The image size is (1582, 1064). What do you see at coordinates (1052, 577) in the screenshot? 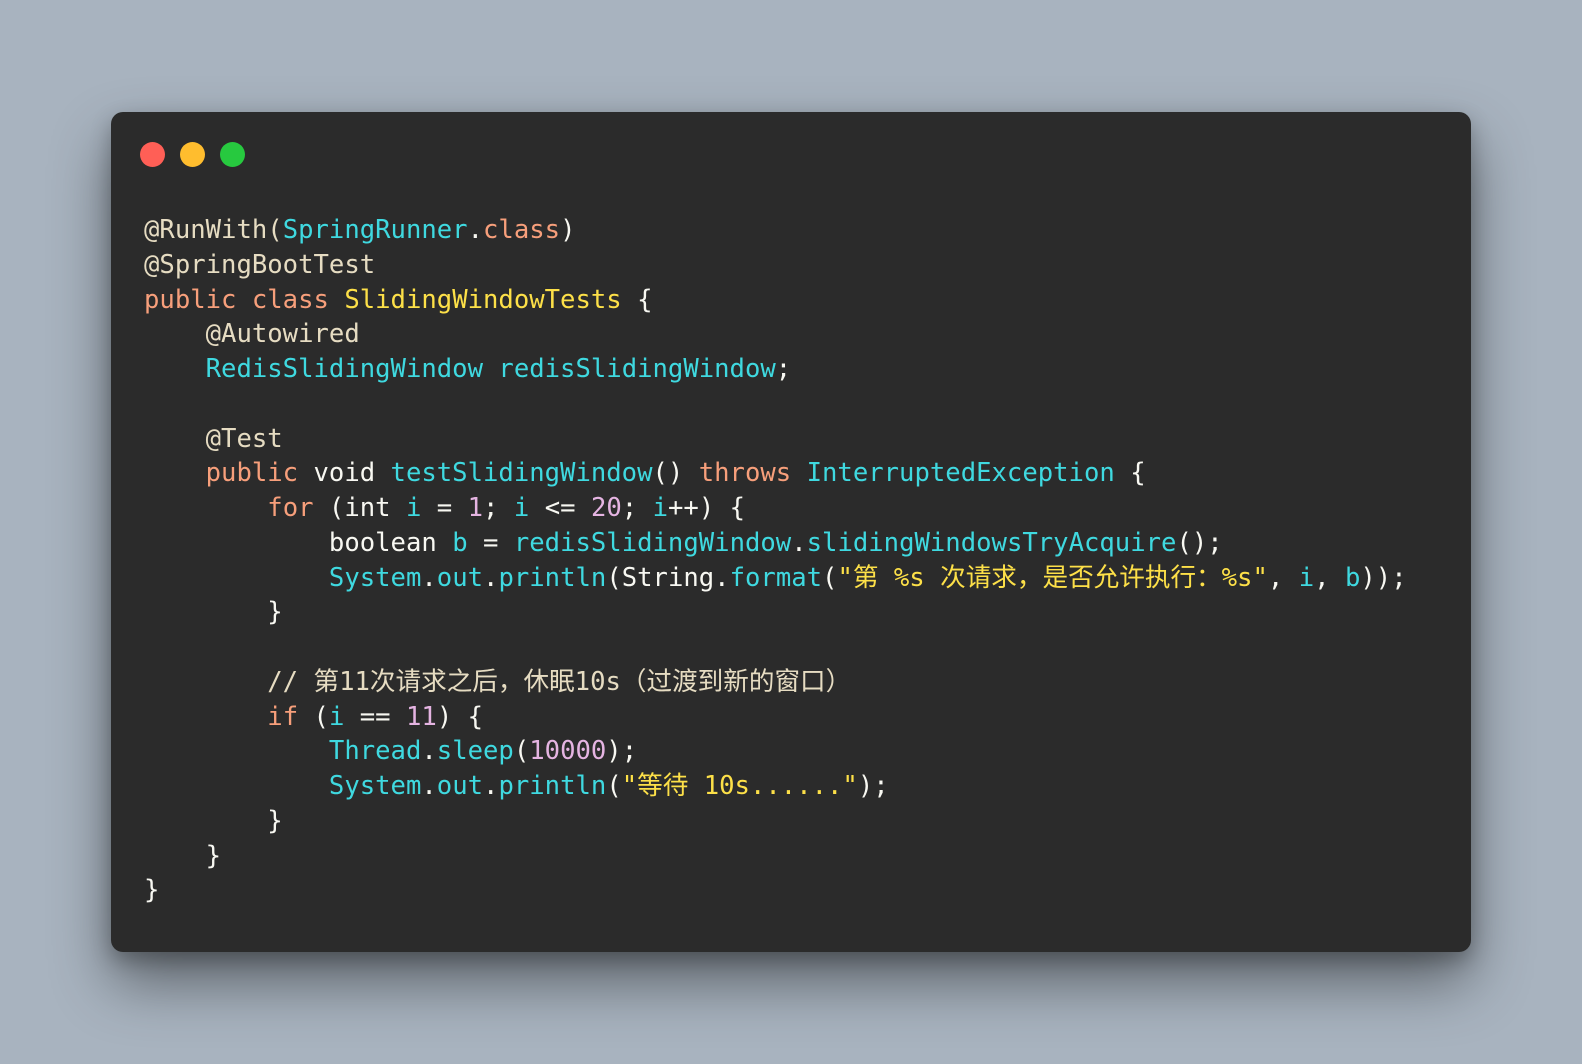
I see `code-token: "第 %s 次请求，是否允许执行：%s"` at bounding box center [1052, 577].